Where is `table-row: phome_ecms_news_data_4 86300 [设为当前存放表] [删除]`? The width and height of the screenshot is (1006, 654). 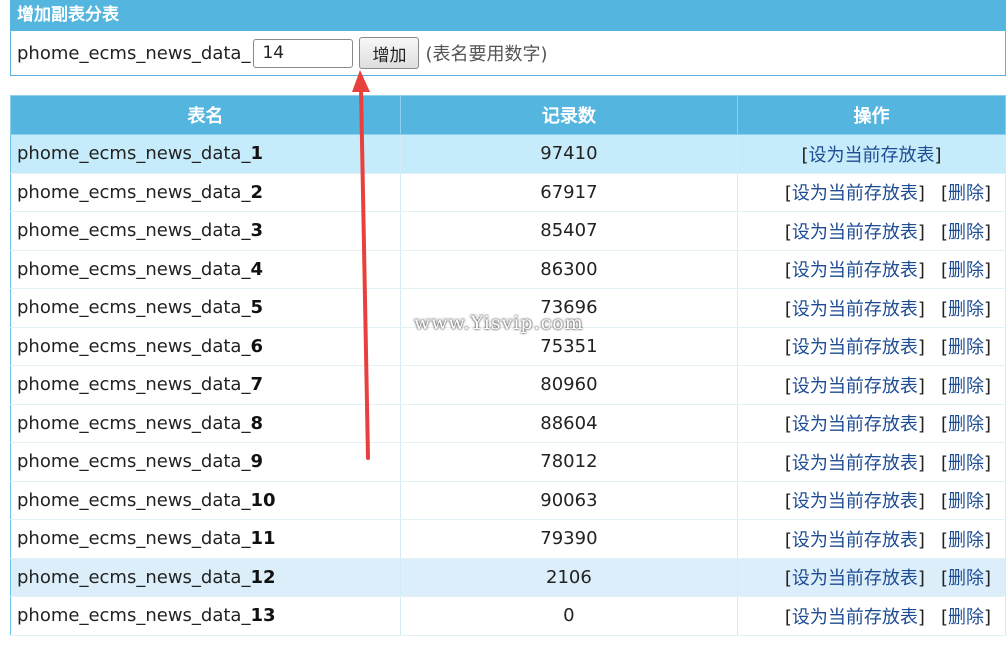 table-row: phome_ecms_news_data_4 86300 [设为当前存放表] [删除] is located at coordinates (508, 269).